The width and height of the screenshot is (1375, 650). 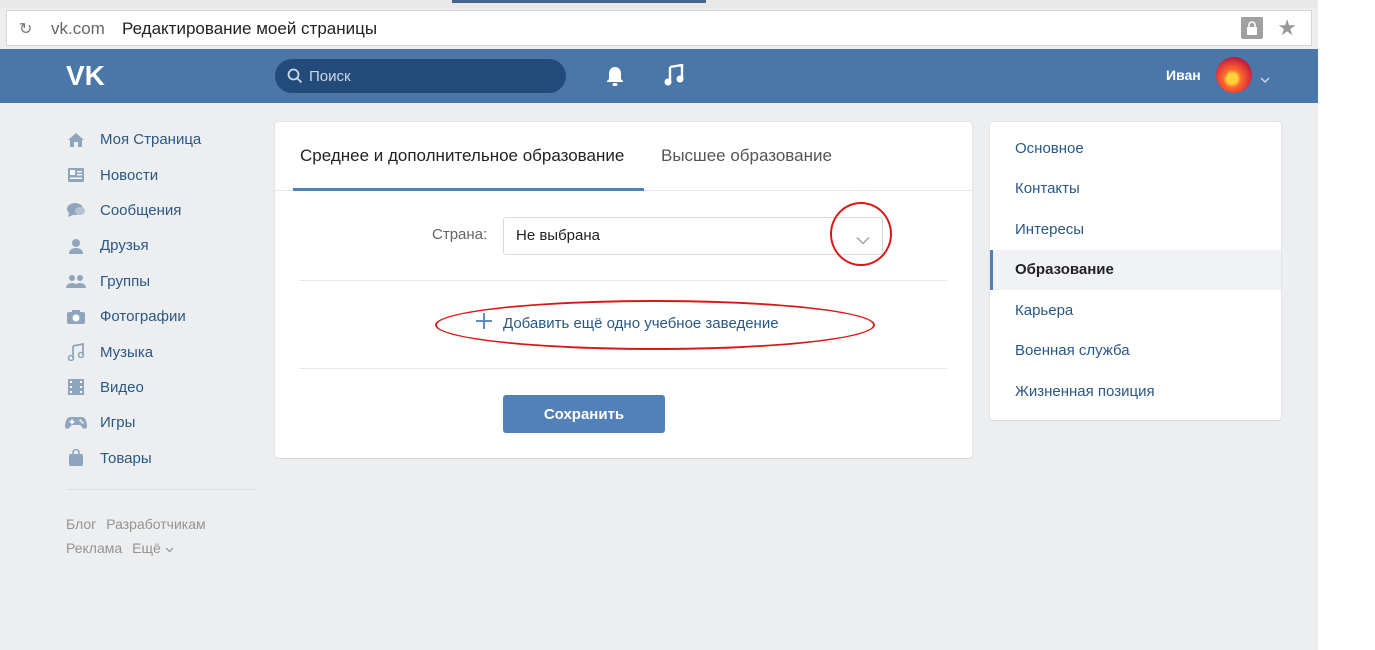 I want to click on menu-item-contacts: Контакты, so click(x=1135, y=189).